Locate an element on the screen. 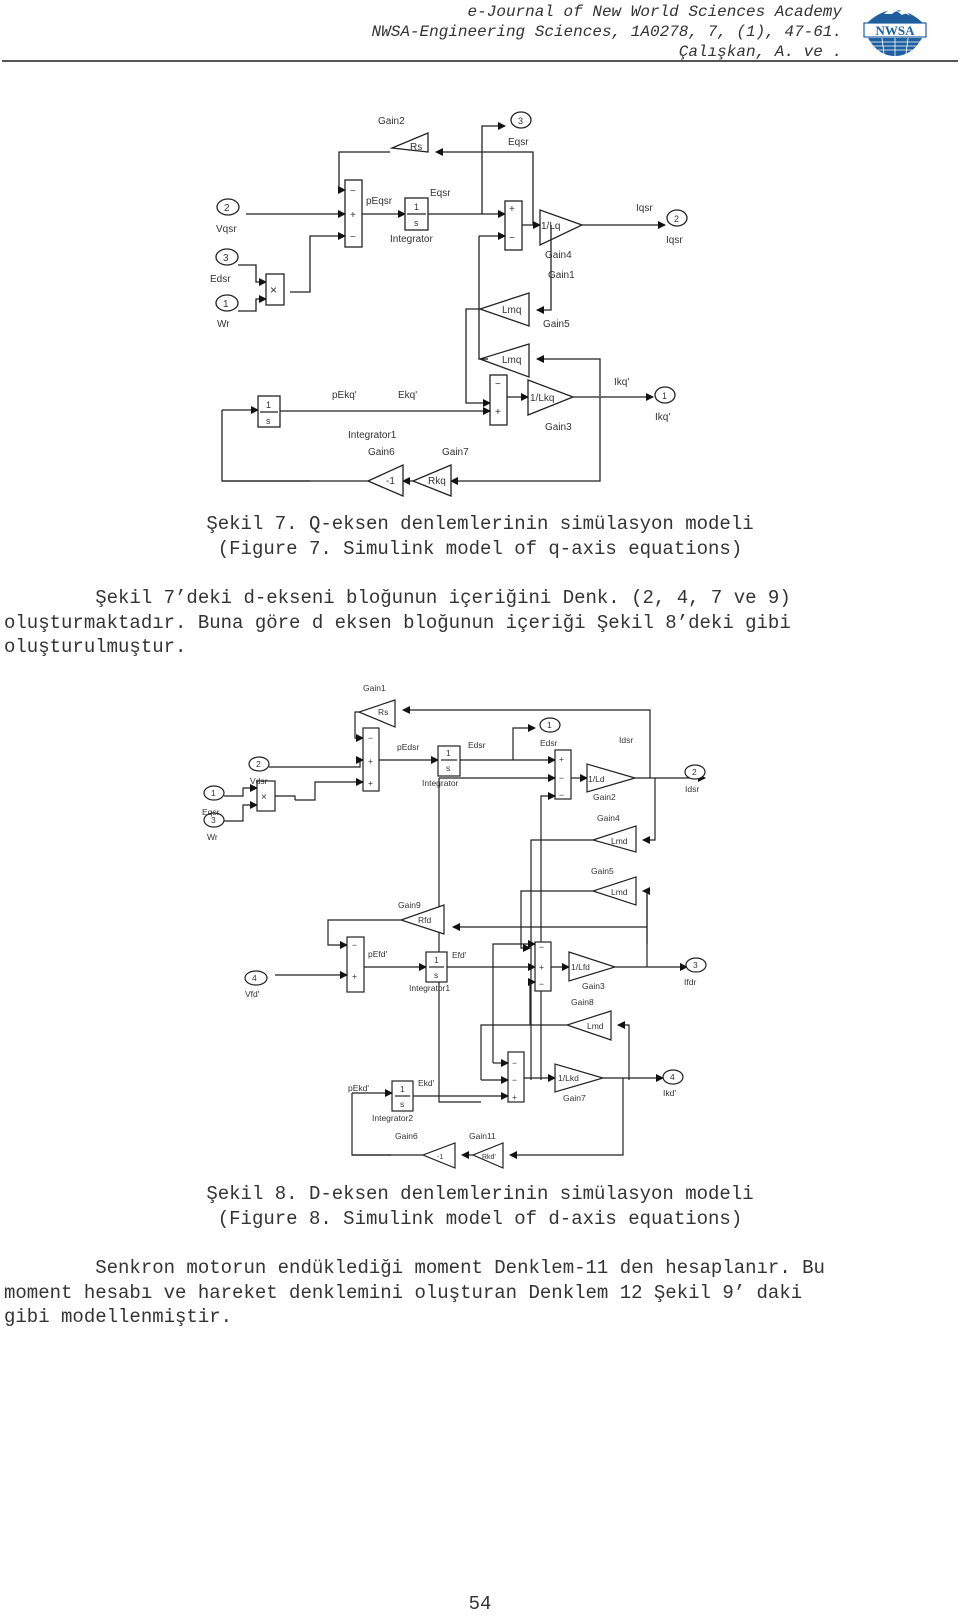 The image size is (960, 1618). gain1-block is located at coordinates (376, 713).